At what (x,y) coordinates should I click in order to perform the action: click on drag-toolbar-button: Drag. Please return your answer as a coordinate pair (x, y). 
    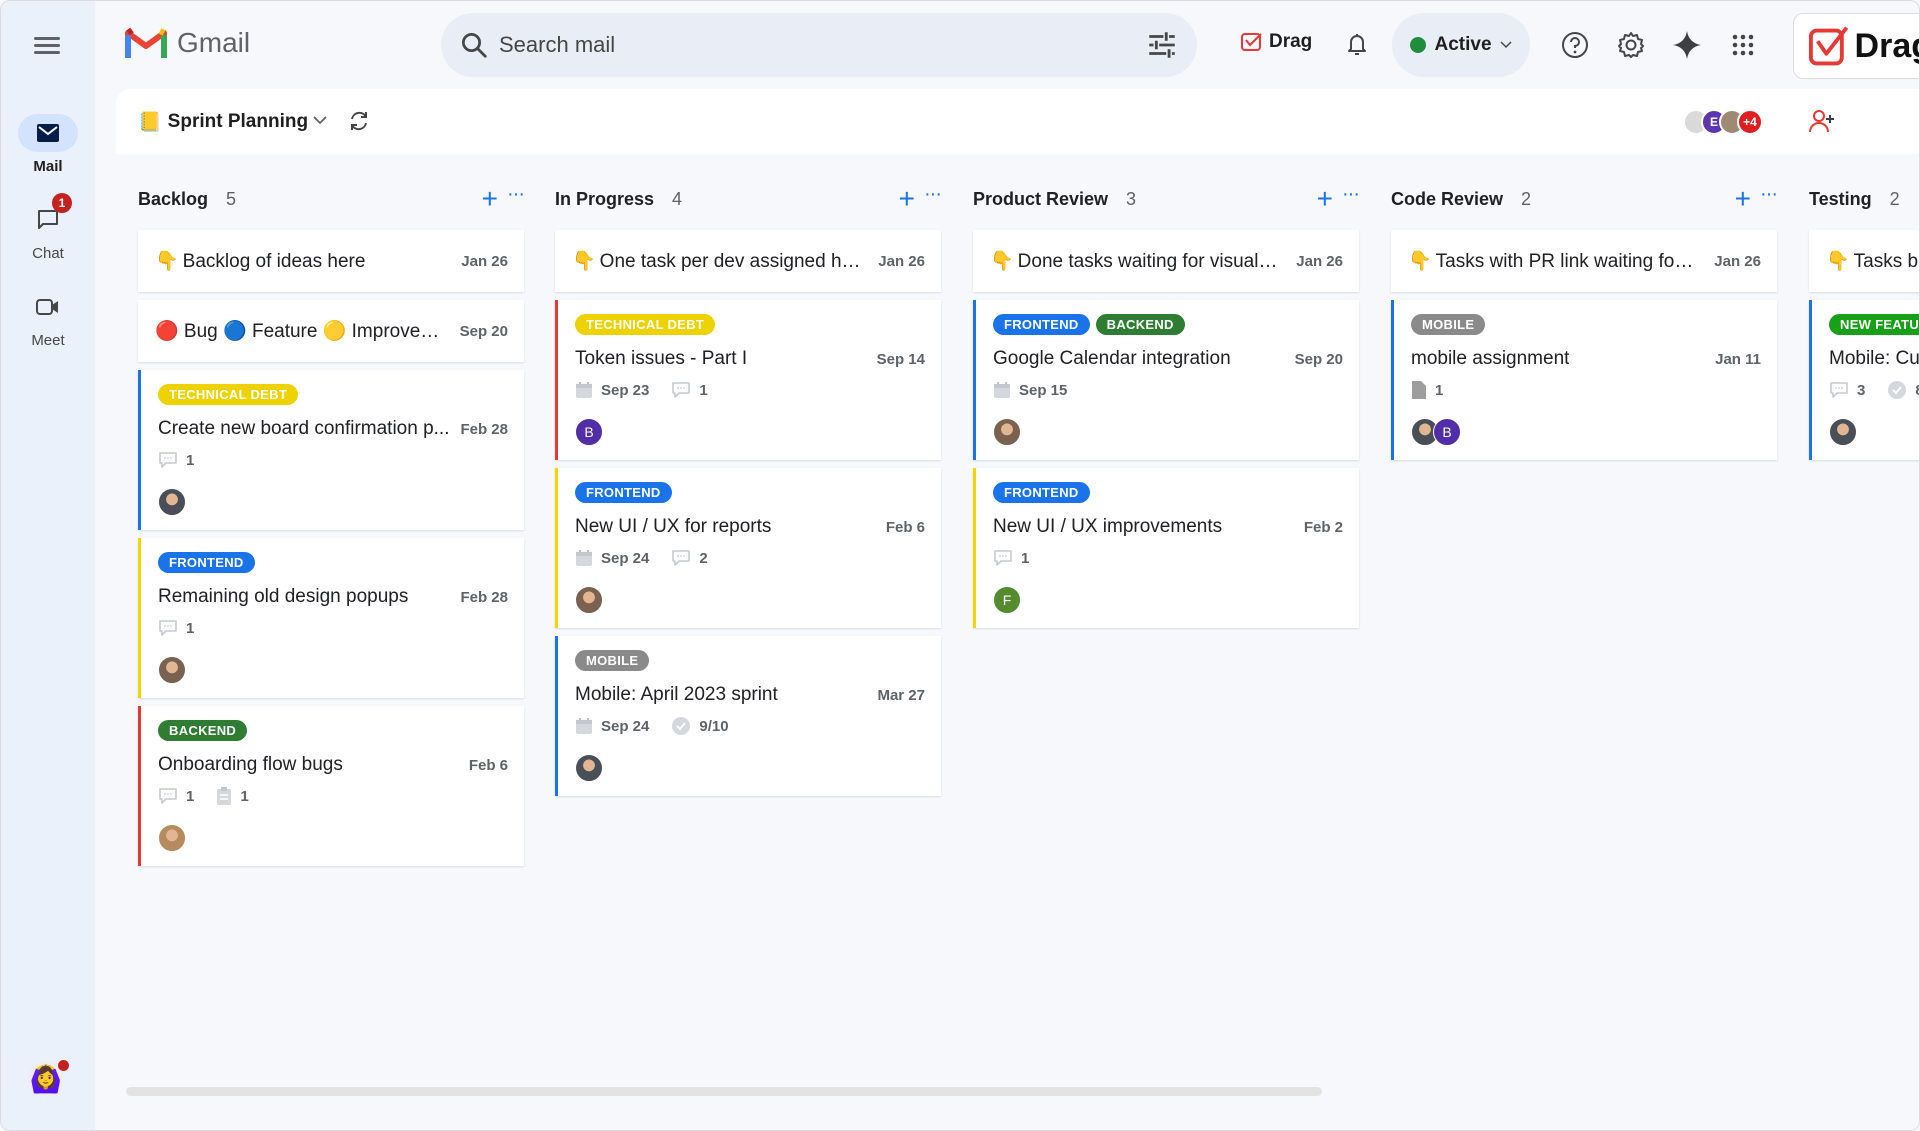
    Looking at the image, I should click on (1276, 42).